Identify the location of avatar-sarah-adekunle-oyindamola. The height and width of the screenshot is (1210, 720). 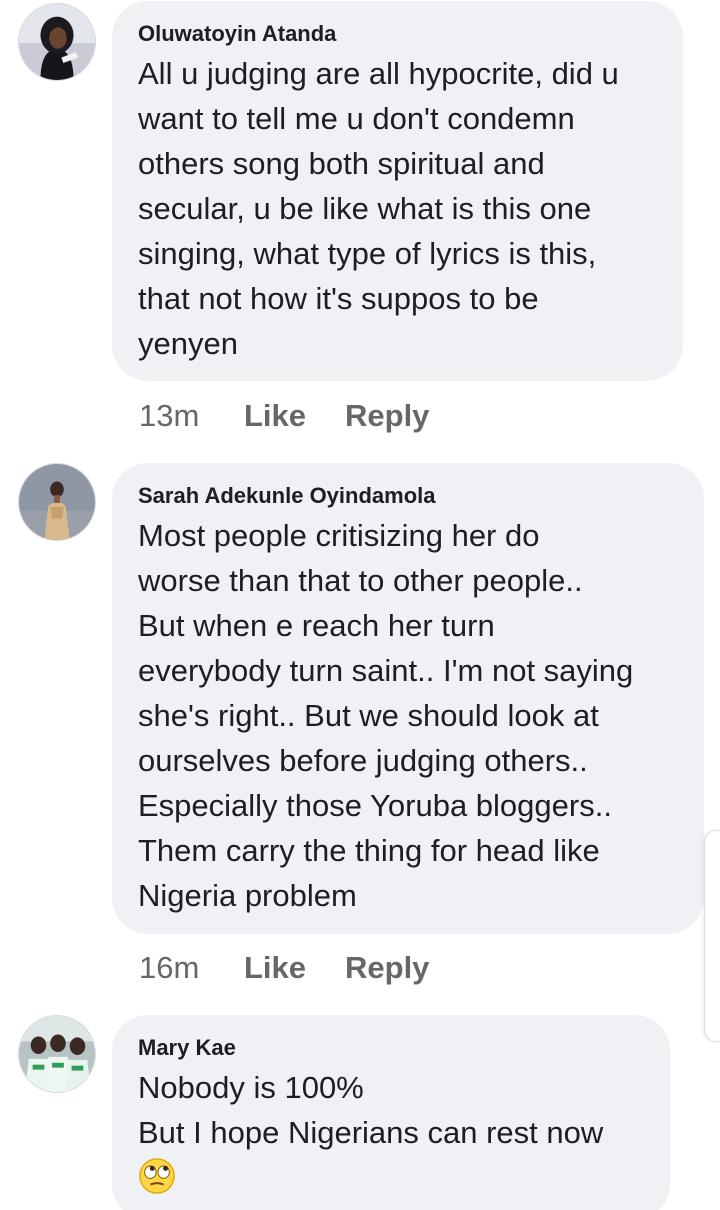
(57, 502).